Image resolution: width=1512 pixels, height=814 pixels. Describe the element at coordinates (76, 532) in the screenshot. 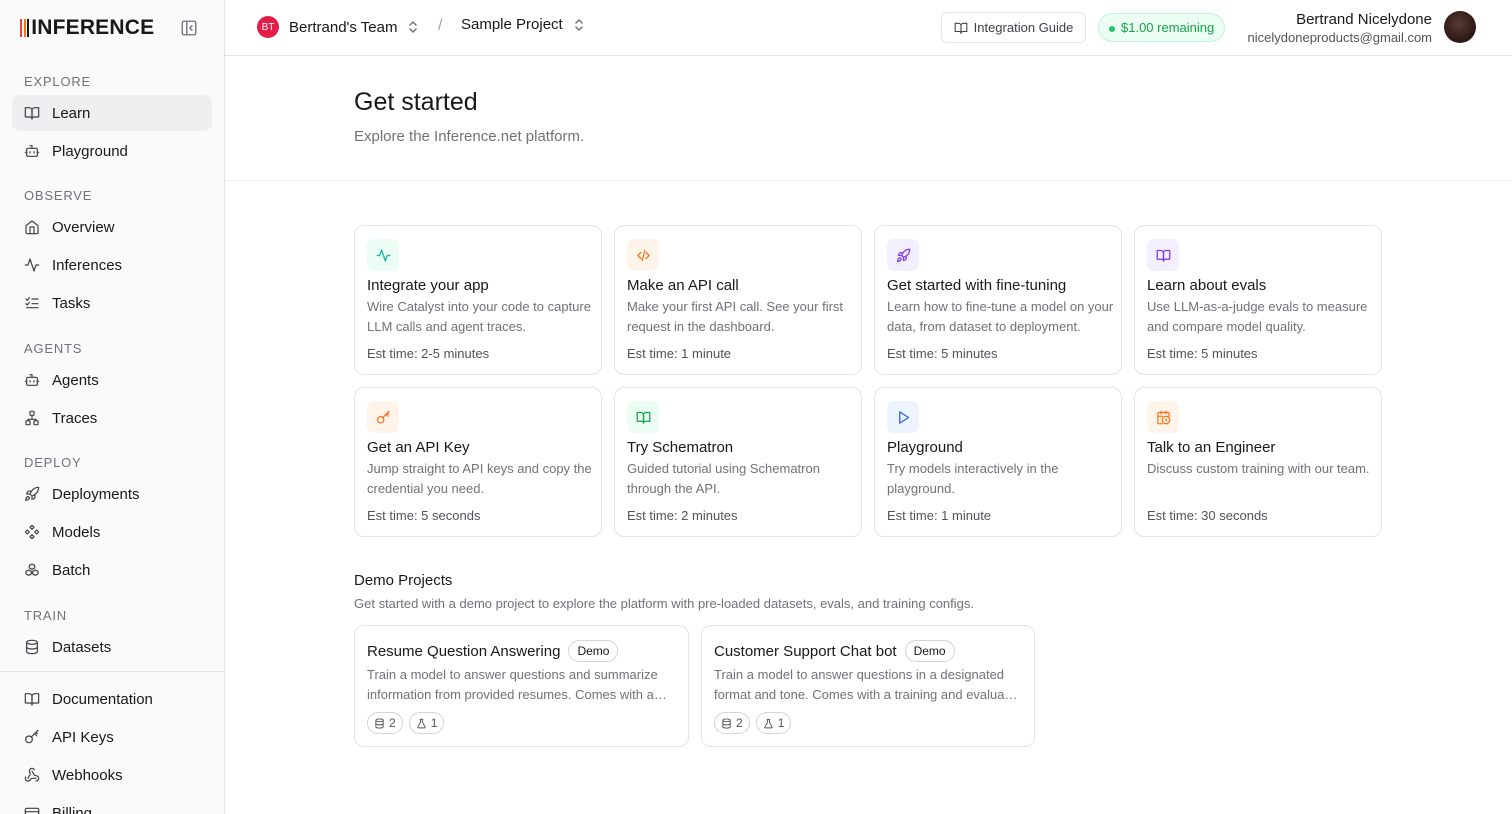

I see `sidebar-item-label: Models` at that location.